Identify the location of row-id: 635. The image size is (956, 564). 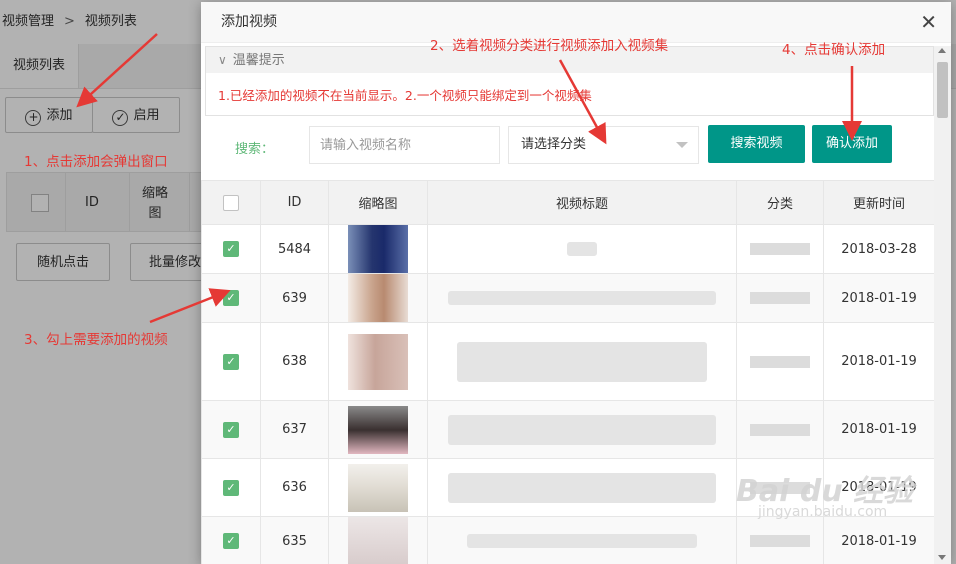
(294, 540).